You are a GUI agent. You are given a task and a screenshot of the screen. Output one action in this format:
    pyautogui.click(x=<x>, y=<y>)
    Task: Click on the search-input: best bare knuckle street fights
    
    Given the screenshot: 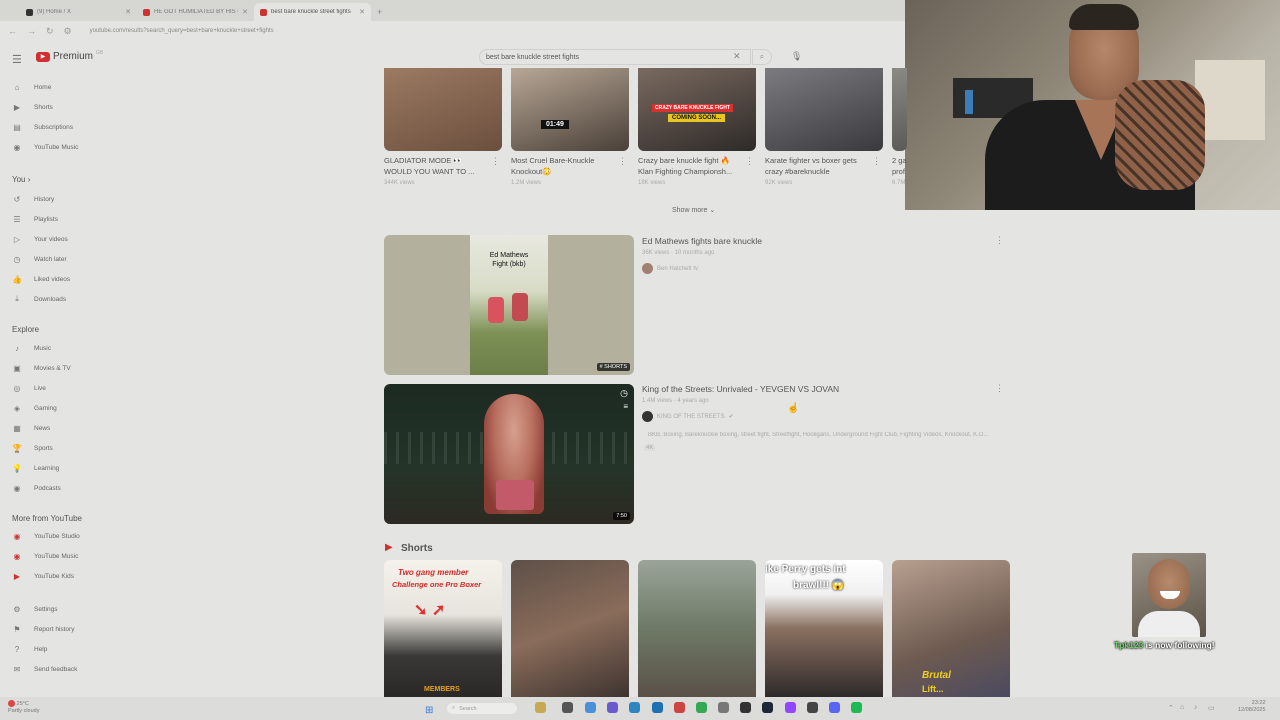 What is the action you would take?
    pyautogui.click(x=615, y=57)
    